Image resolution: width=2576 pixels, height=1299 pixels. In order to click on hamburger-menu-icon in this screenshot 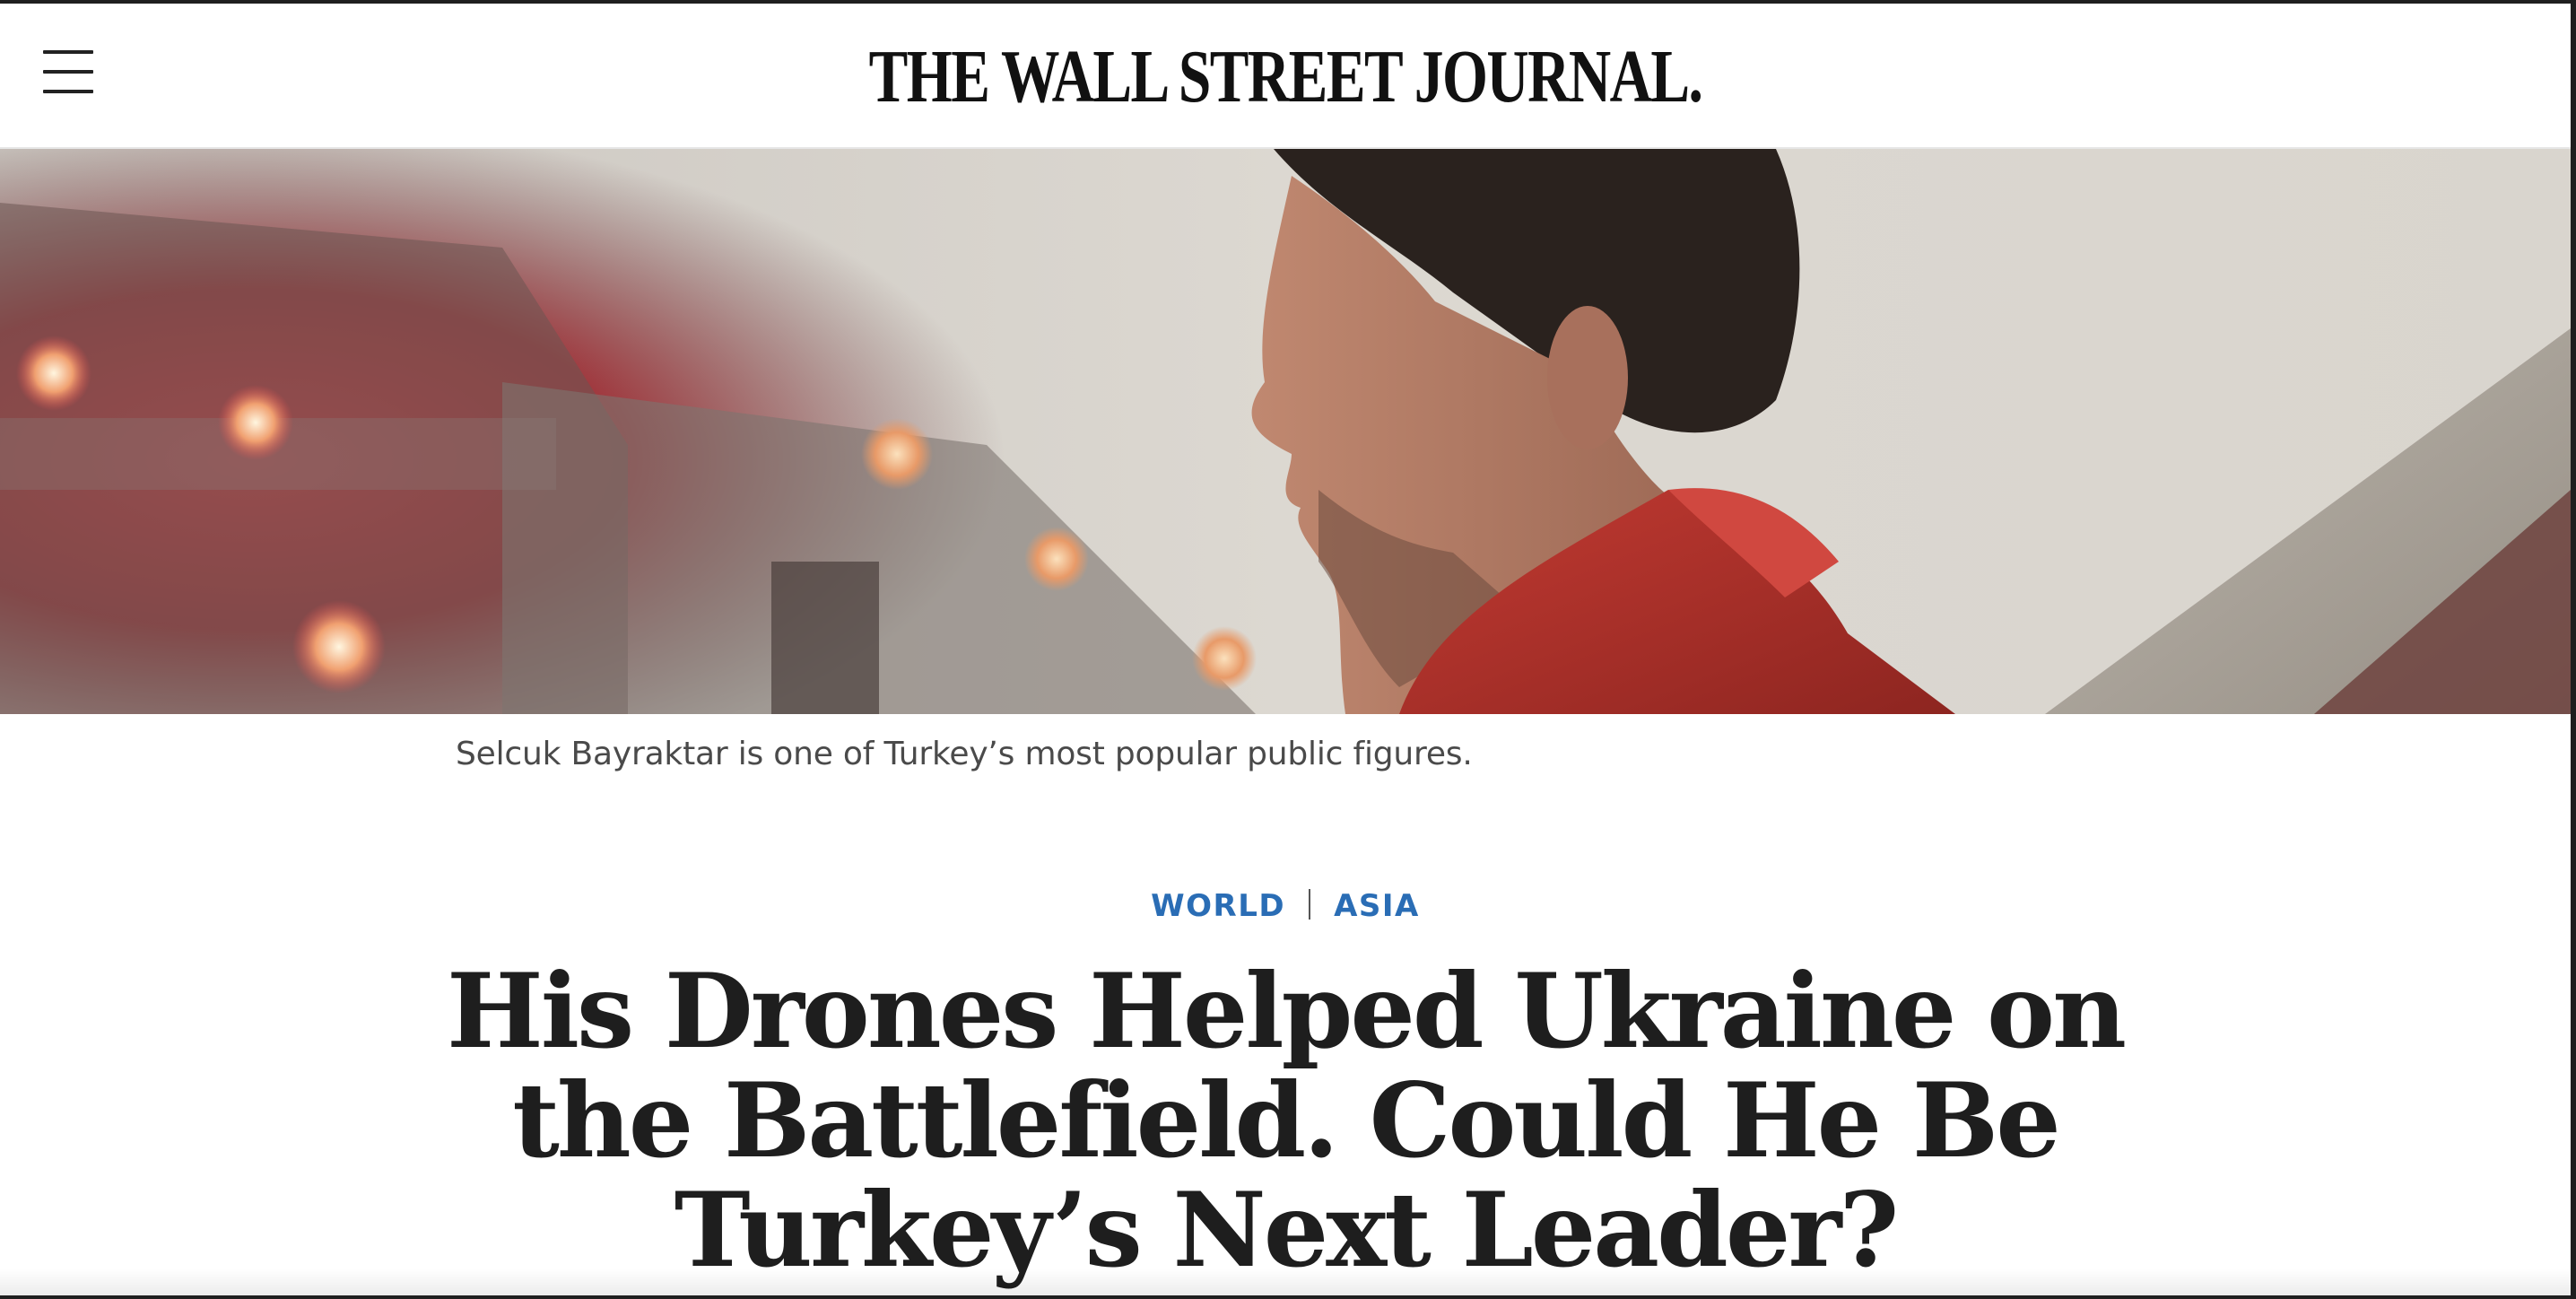, I will do `click(70, 73)`.